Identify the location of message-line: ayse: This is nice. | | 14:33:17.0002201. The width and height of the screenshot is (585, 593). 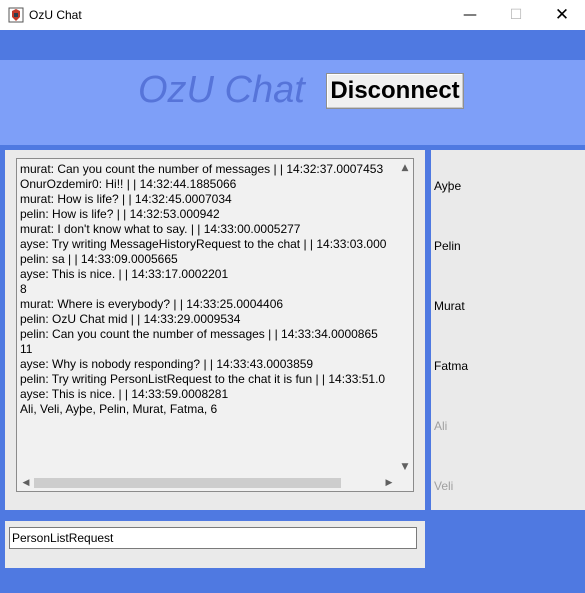
(124, 274).